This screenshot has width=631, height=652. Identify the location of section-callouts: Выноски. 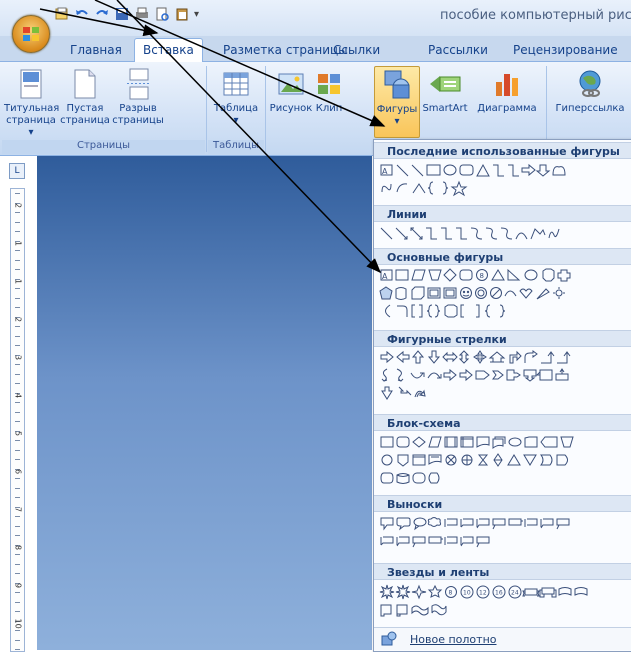
(502, 503).